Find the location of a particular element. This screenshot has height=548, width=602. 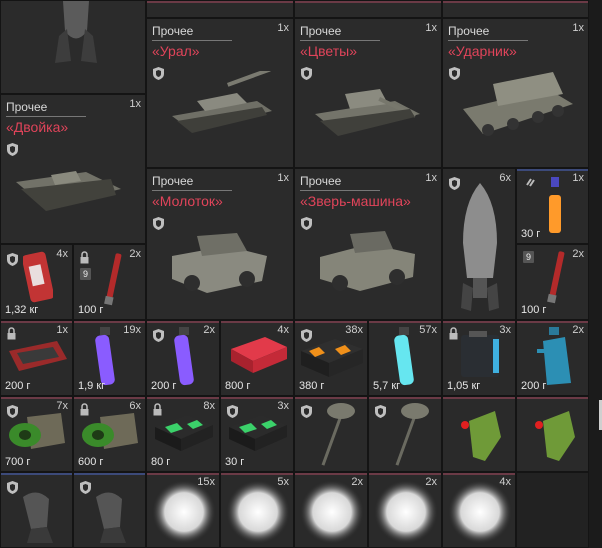

item-count: 19x is located at coordinates (132, 330).